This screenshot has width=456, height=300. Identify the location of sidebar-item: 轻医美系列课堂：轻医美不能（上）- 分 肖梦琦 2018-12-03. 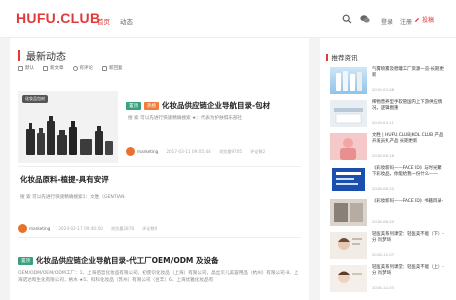
(390, 280).